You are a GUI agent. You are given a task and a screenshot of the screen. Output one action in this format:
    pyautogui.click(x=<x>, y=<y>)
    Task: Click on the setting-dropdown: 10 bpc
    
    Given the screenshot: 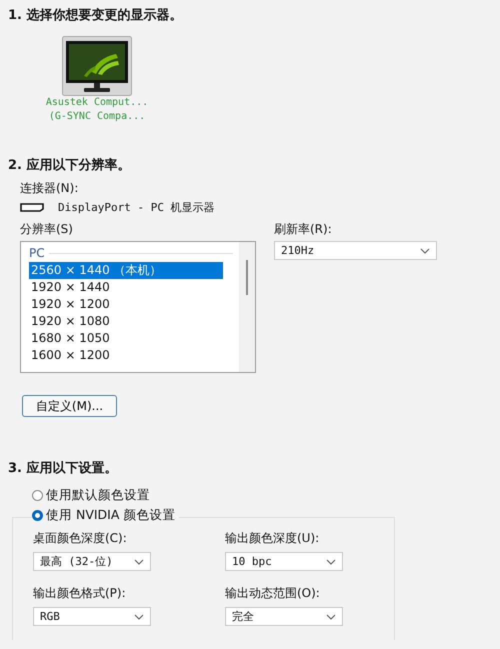 What is the action you would take?
    pyautogui.click(x=284, y=561)
    